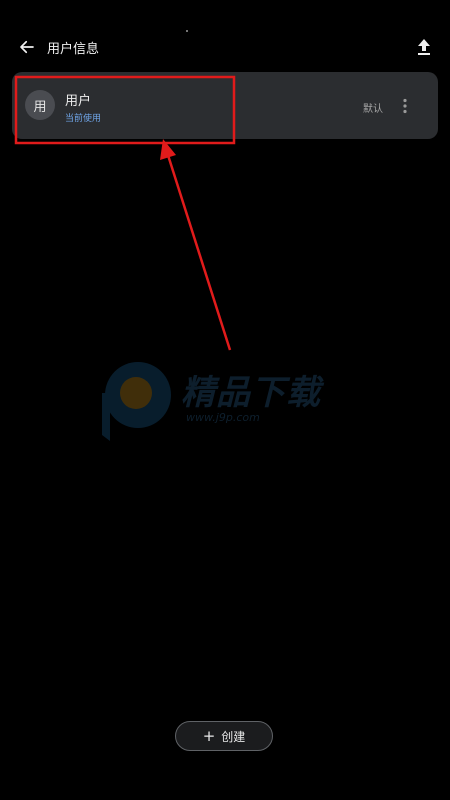 The width and height of the screenshot is (450, 800). I want to click on user-name: 用户, so click(78, 101).